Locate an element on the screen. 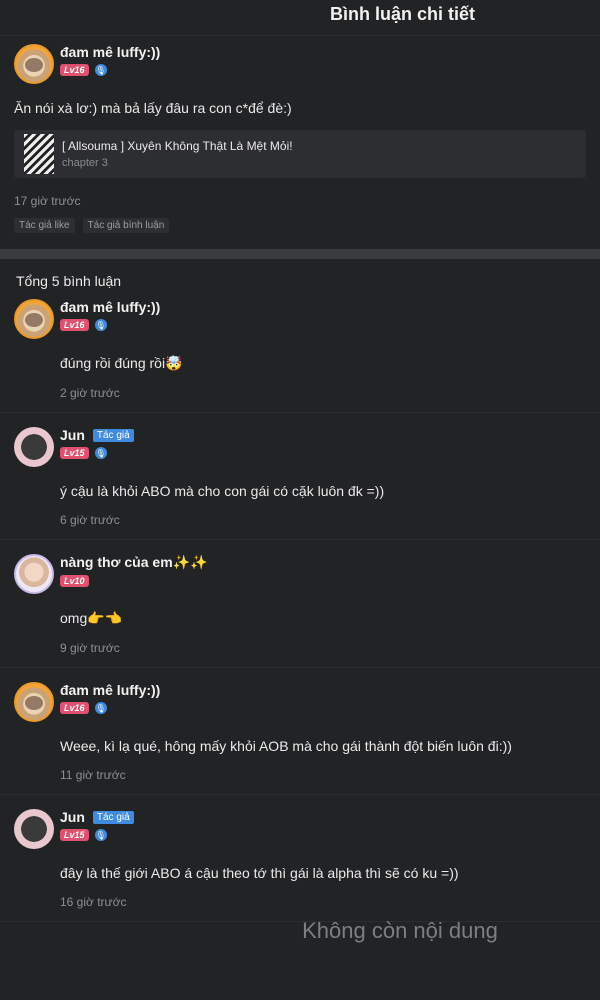 This screenshot has width=600, height=1000. comment-time: 16 giờ trước is located at coordinates (93, 902).